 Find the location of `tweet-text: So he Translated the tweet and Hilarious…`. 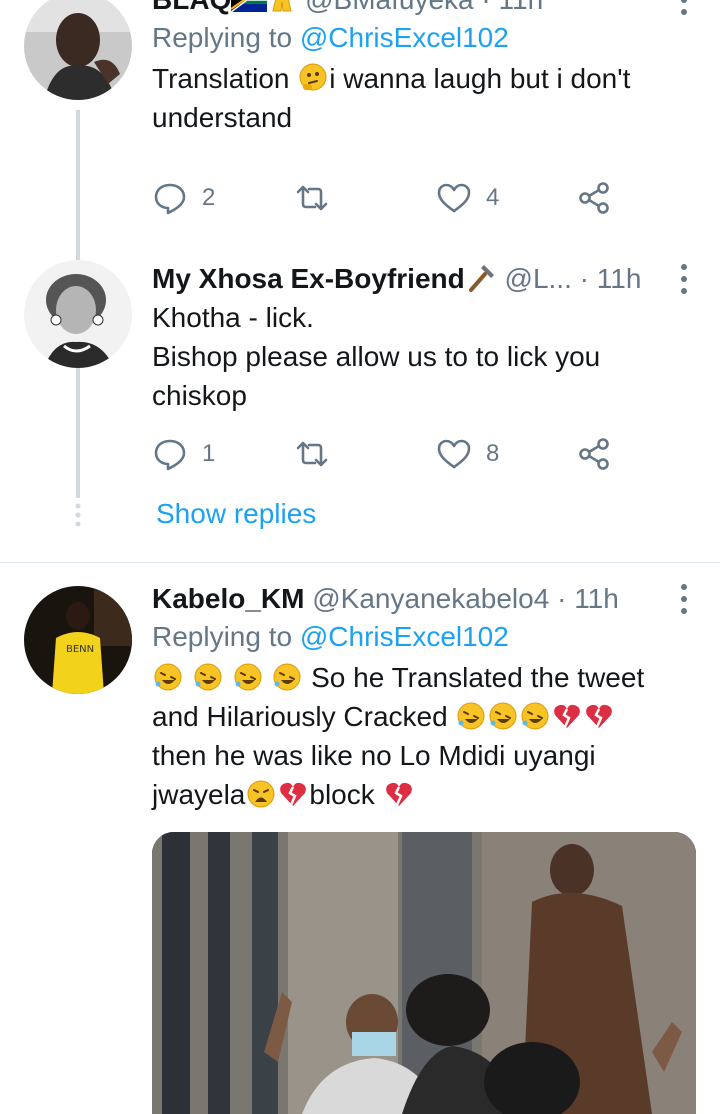

tweet-text: So he Translated the tweet and Hilarious… is located at coordinates (426, 736).